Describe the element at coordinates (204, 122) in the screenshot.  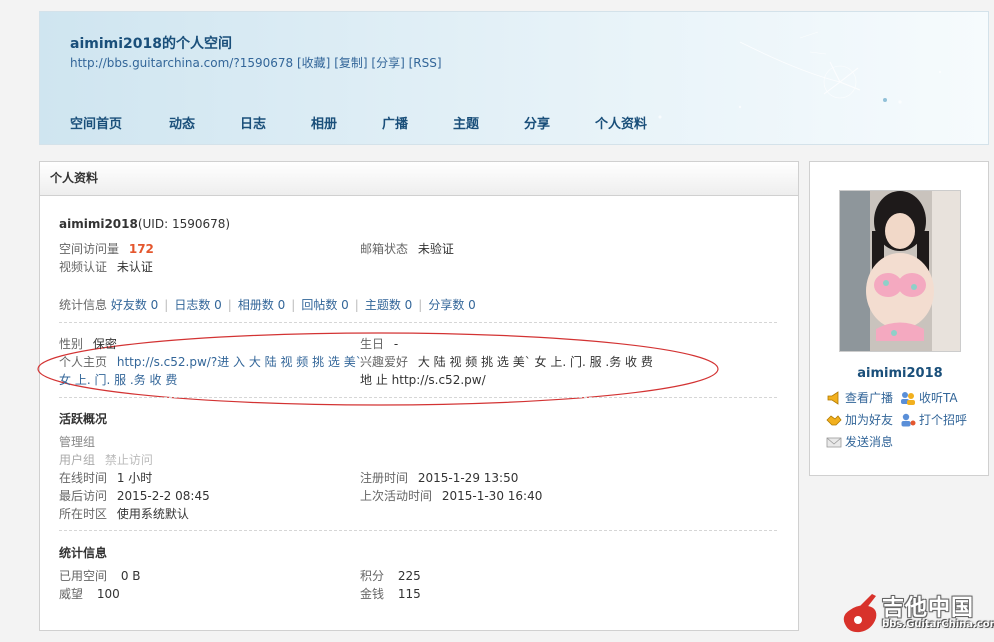
I see `nav-activity: 动态` at that location.